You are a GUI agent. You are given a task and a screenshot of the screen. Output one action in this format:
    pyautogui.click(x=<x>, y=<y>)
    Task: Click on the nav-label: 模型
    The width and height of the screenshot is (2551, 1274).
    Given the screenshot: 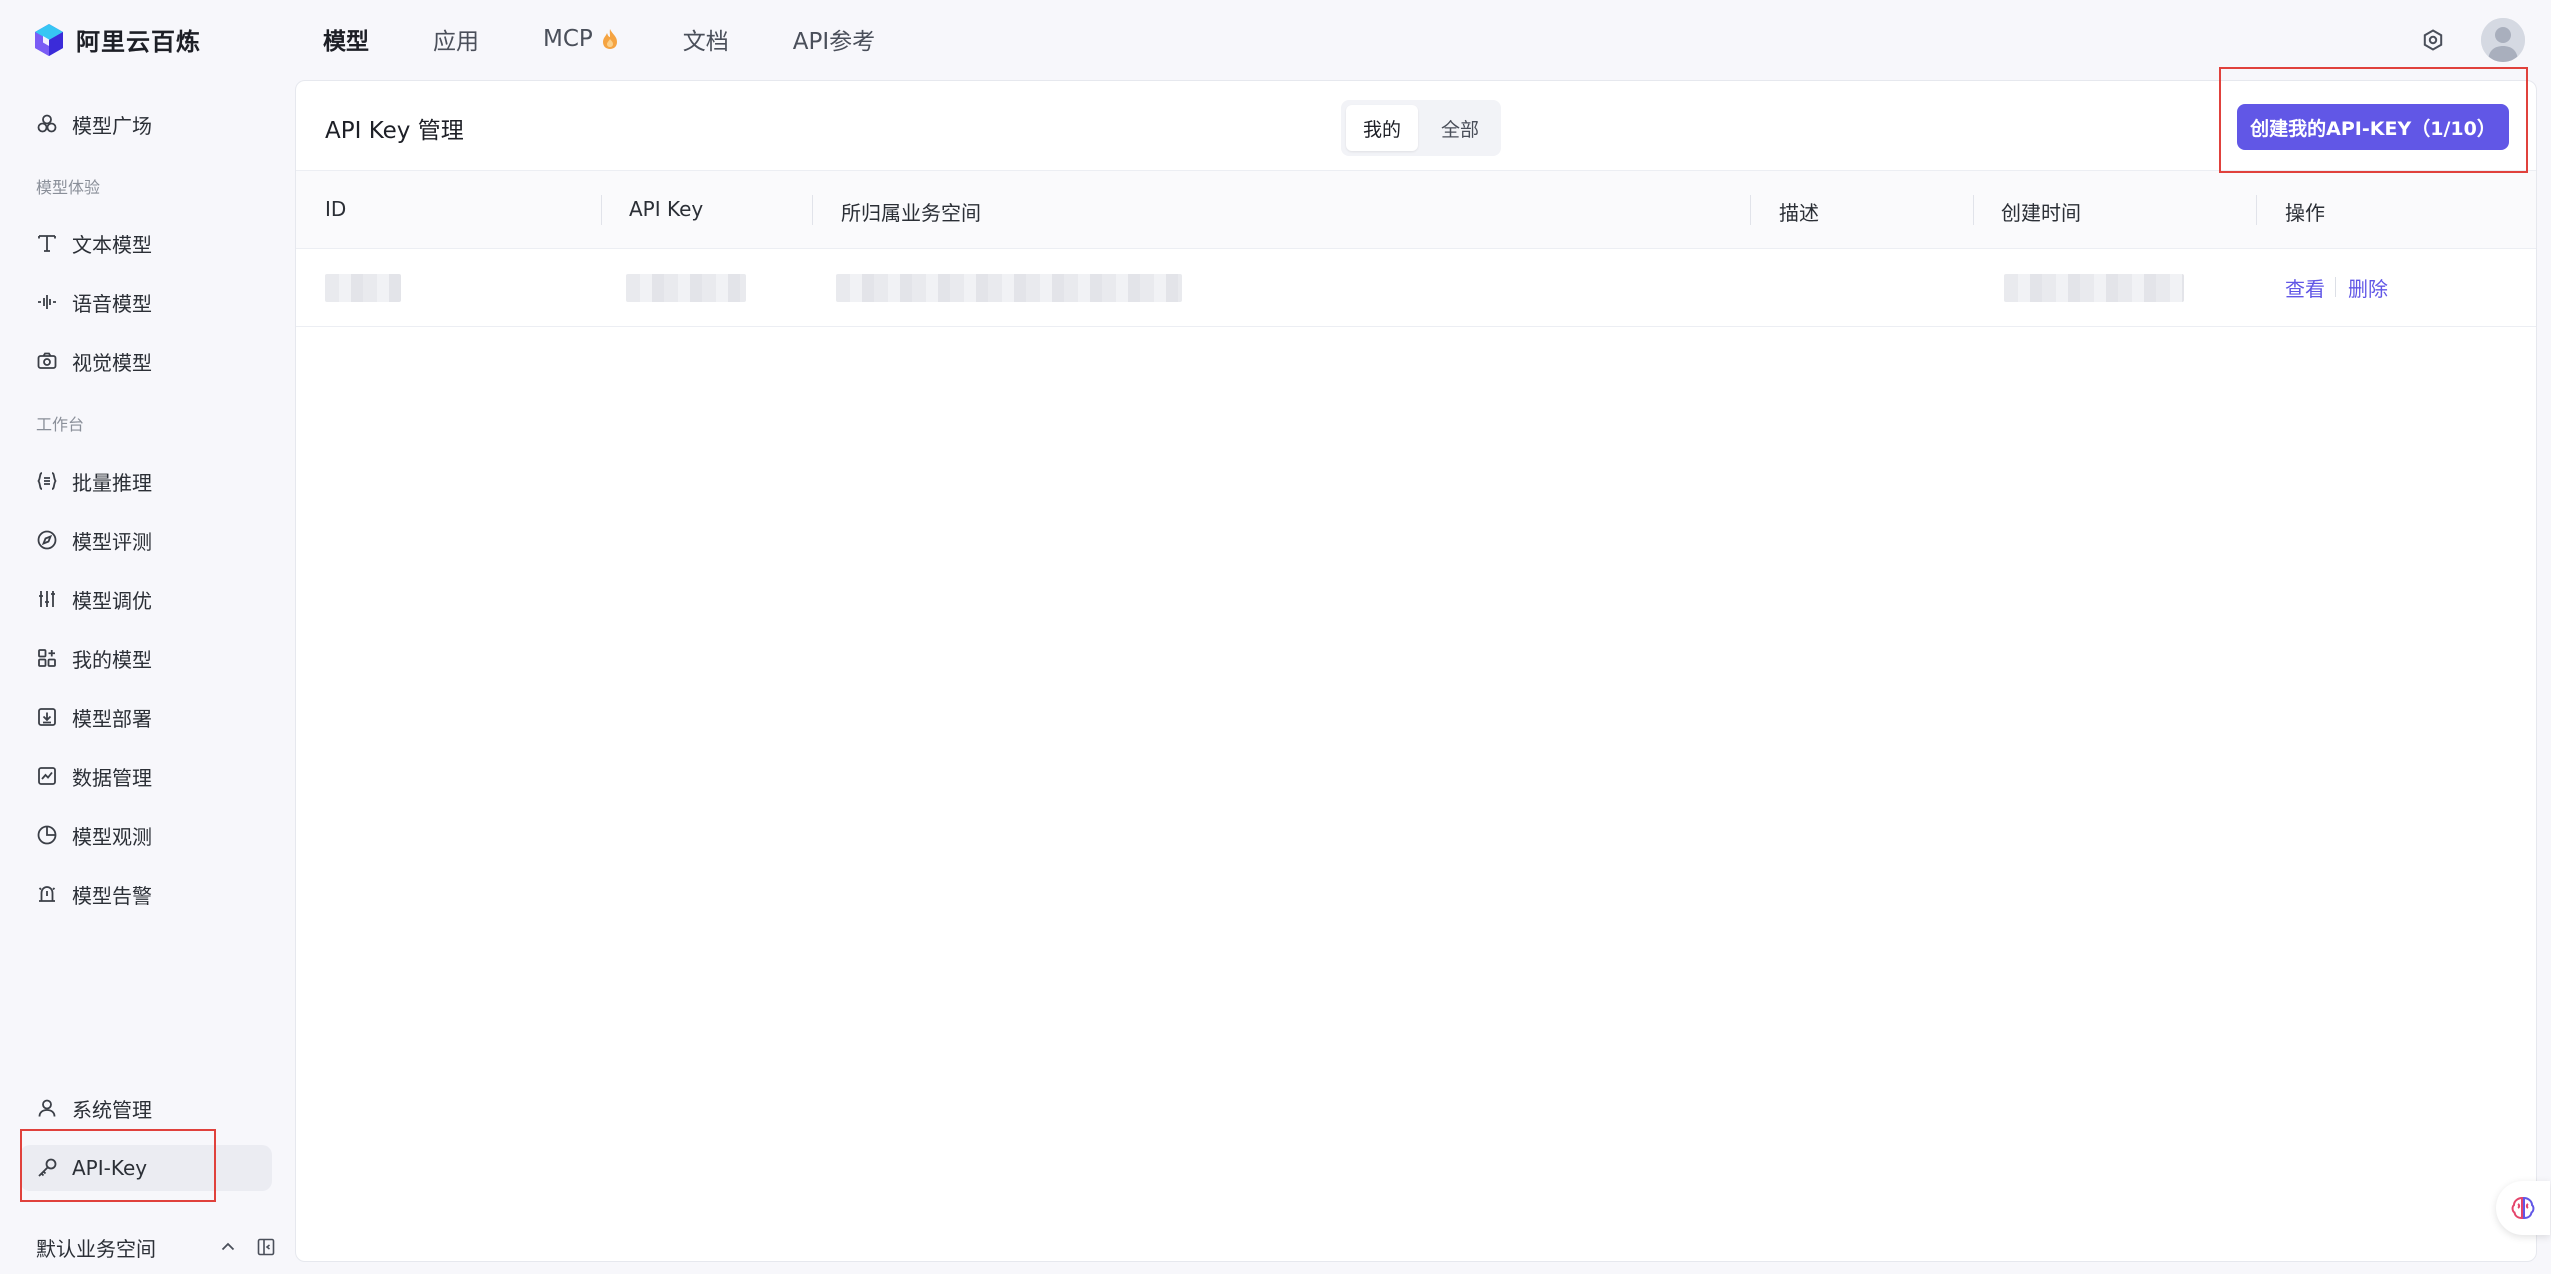 What is the action you would take?
    pyautogui.click(x=346, y=42)
    